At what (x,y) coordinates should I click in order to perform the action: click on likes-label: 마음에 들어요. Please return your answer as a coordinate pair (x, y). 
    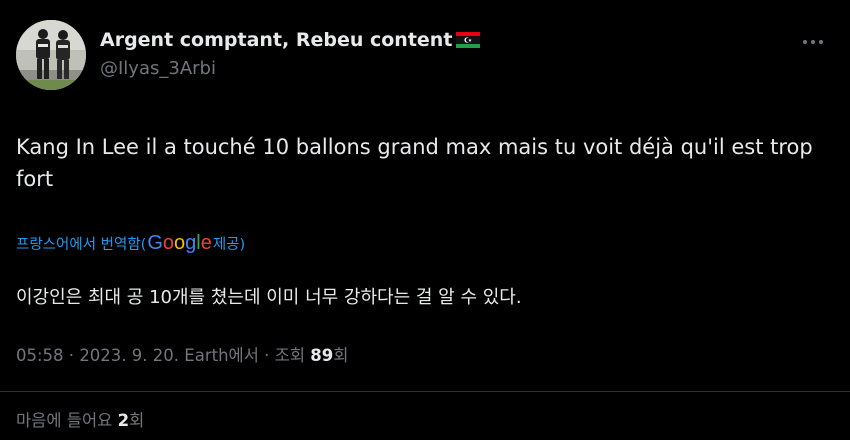
    Looking at the image, I should click on (64, 420).